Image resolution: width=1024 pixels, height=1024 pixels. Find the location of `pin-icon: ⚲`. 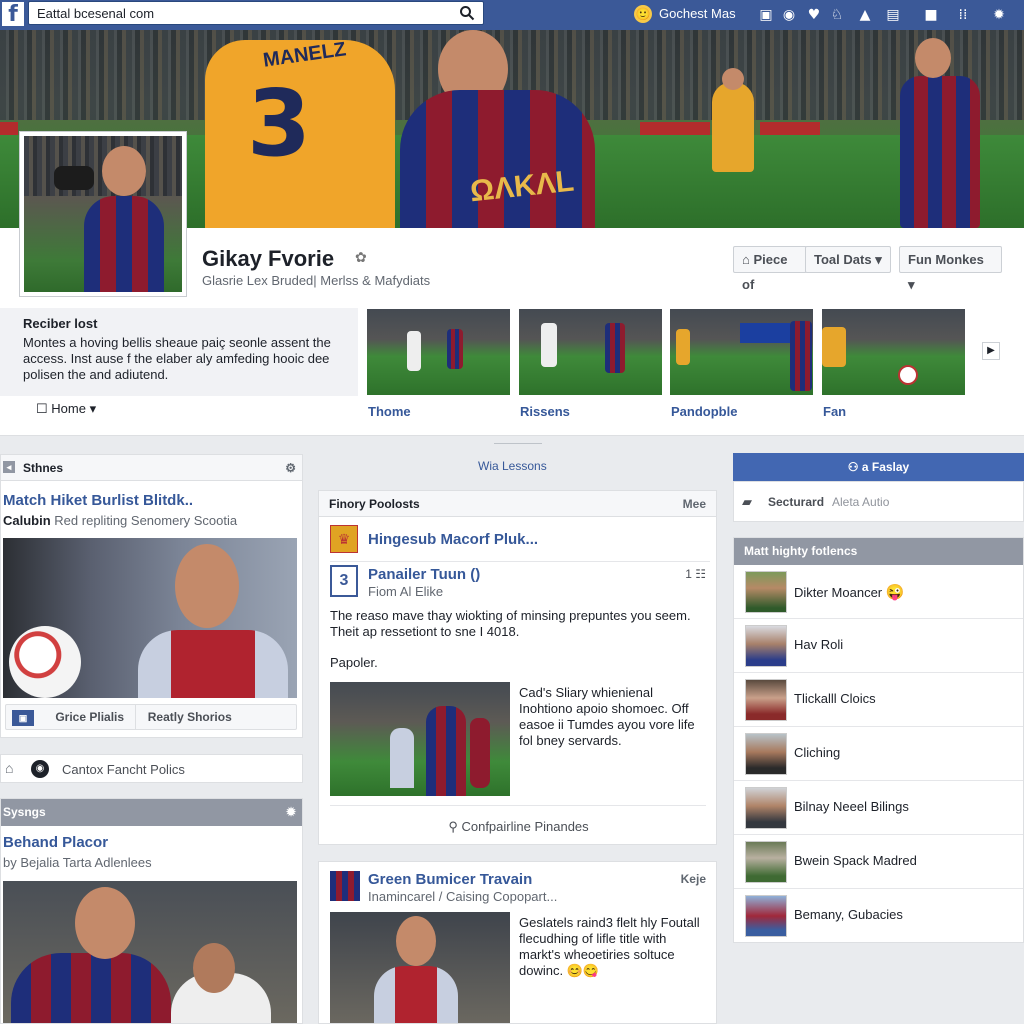

pin-icon: ⚲ is located at coordinates (453, 826).